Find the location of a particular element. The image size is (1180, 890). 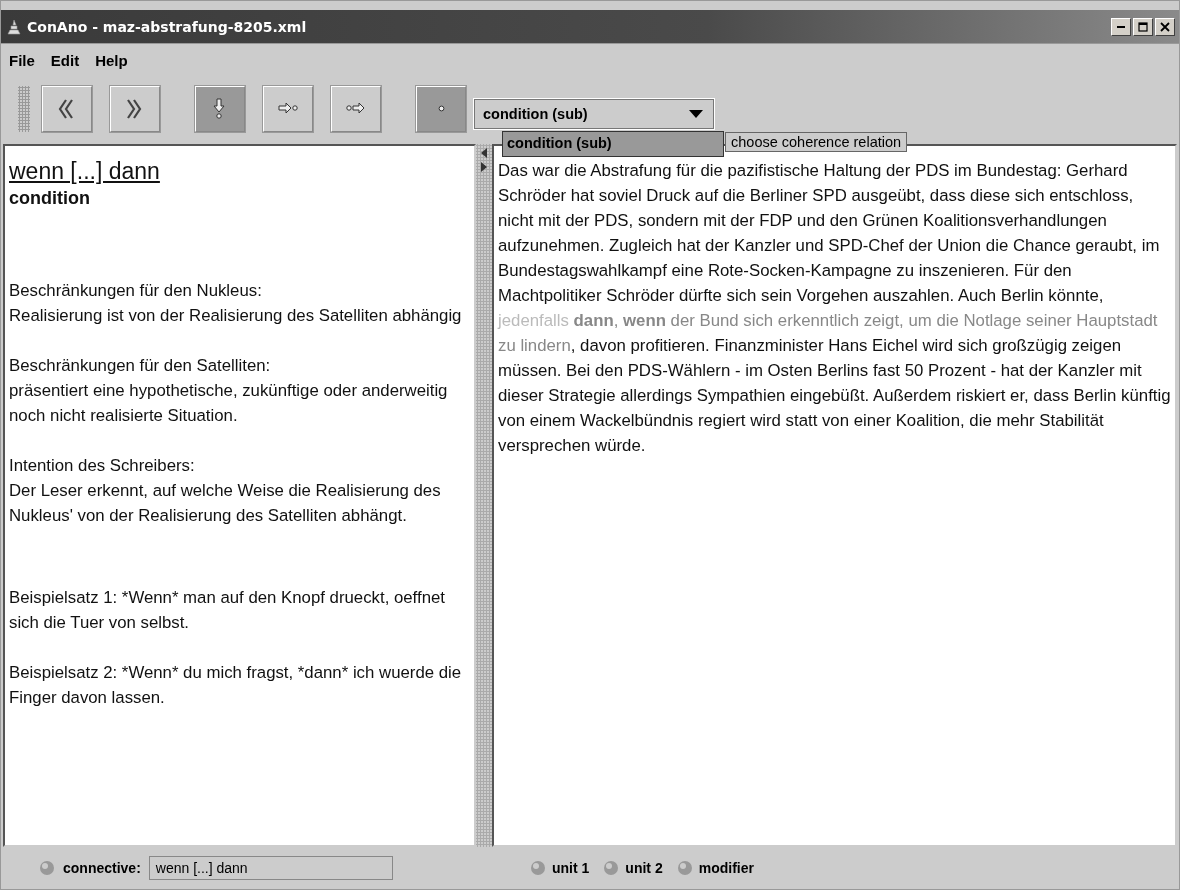

section-heading: Beschränkungen für den Nukleus: is located at coordinates (136, 291).